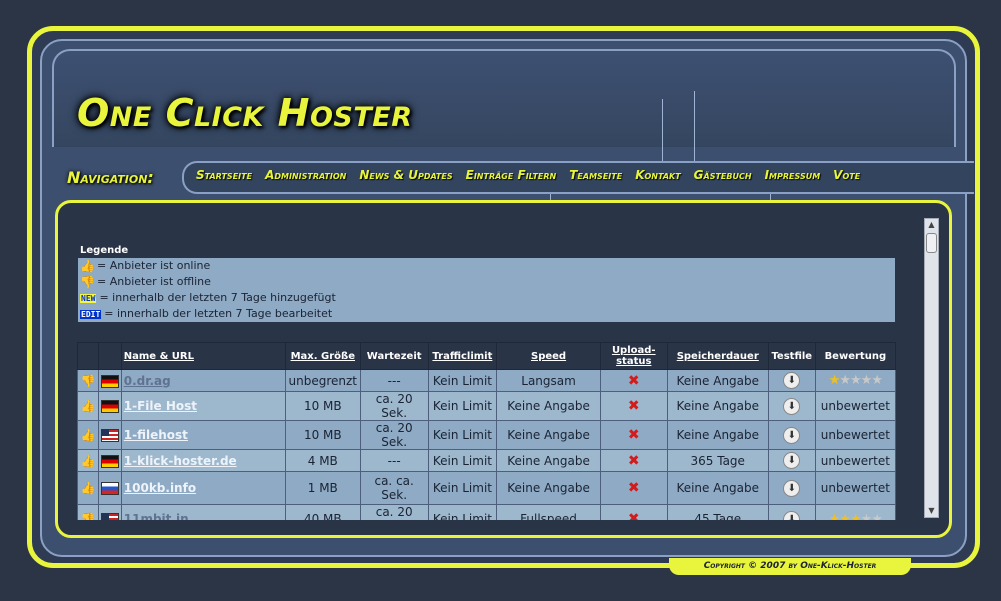  What do you see at coordinates (109, 461) in the screenshot?
I see `flag-de-icon` at bounding box center [109, 461].